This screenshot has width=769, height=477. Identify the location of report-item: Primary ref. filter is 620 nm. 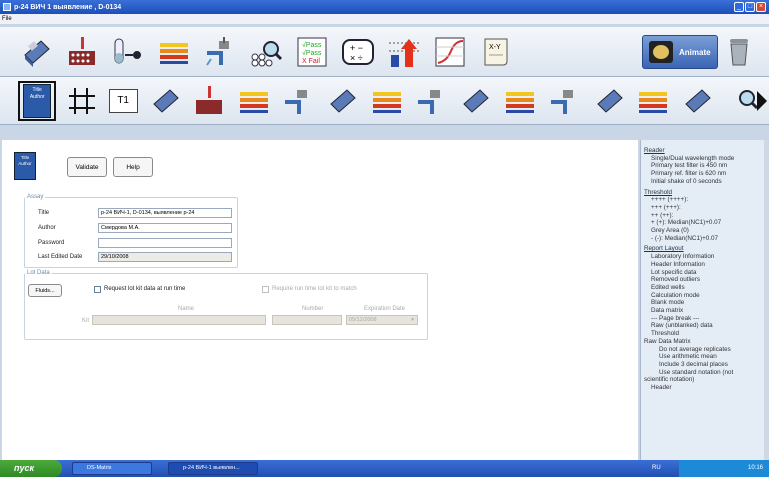
(689, 174).